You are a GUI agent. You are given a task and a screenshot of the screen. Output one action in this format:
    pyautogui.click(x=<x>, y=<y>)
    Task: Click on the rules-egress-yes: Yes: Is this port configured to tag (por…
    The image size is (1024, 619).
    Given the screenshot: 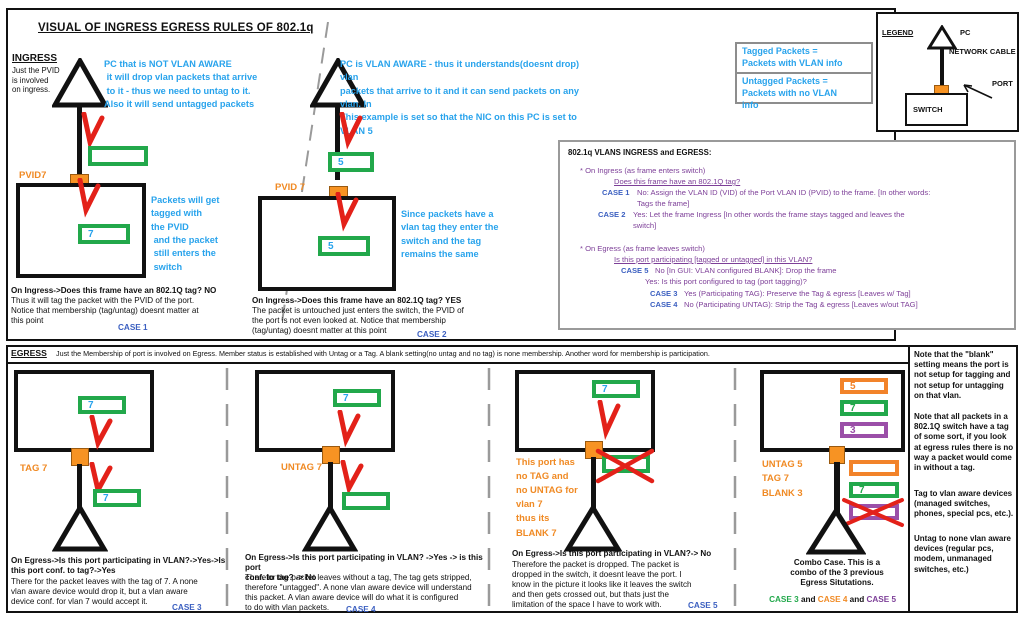 What is the action you would take?
    pyautogui.click(x=726, y=281)
    